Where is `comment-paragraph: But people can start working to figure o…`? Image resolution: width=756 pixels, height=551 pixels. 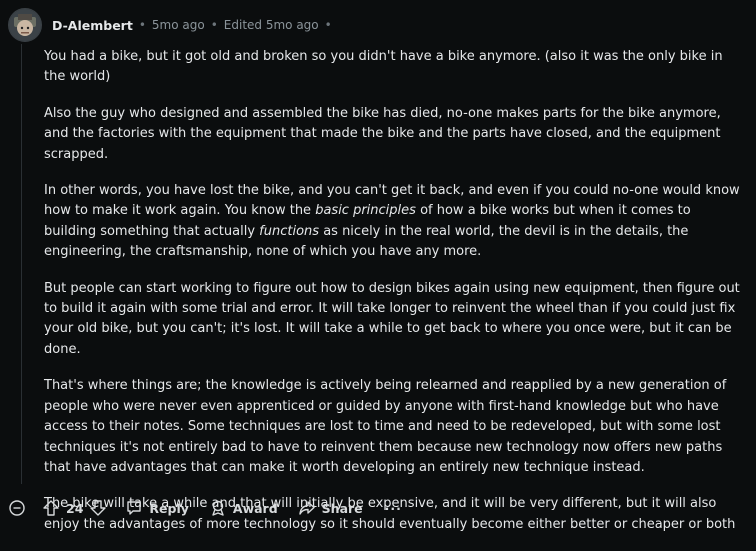
comment-paragraph: But people can start working to figure o… is located at coordinates (392, 320).